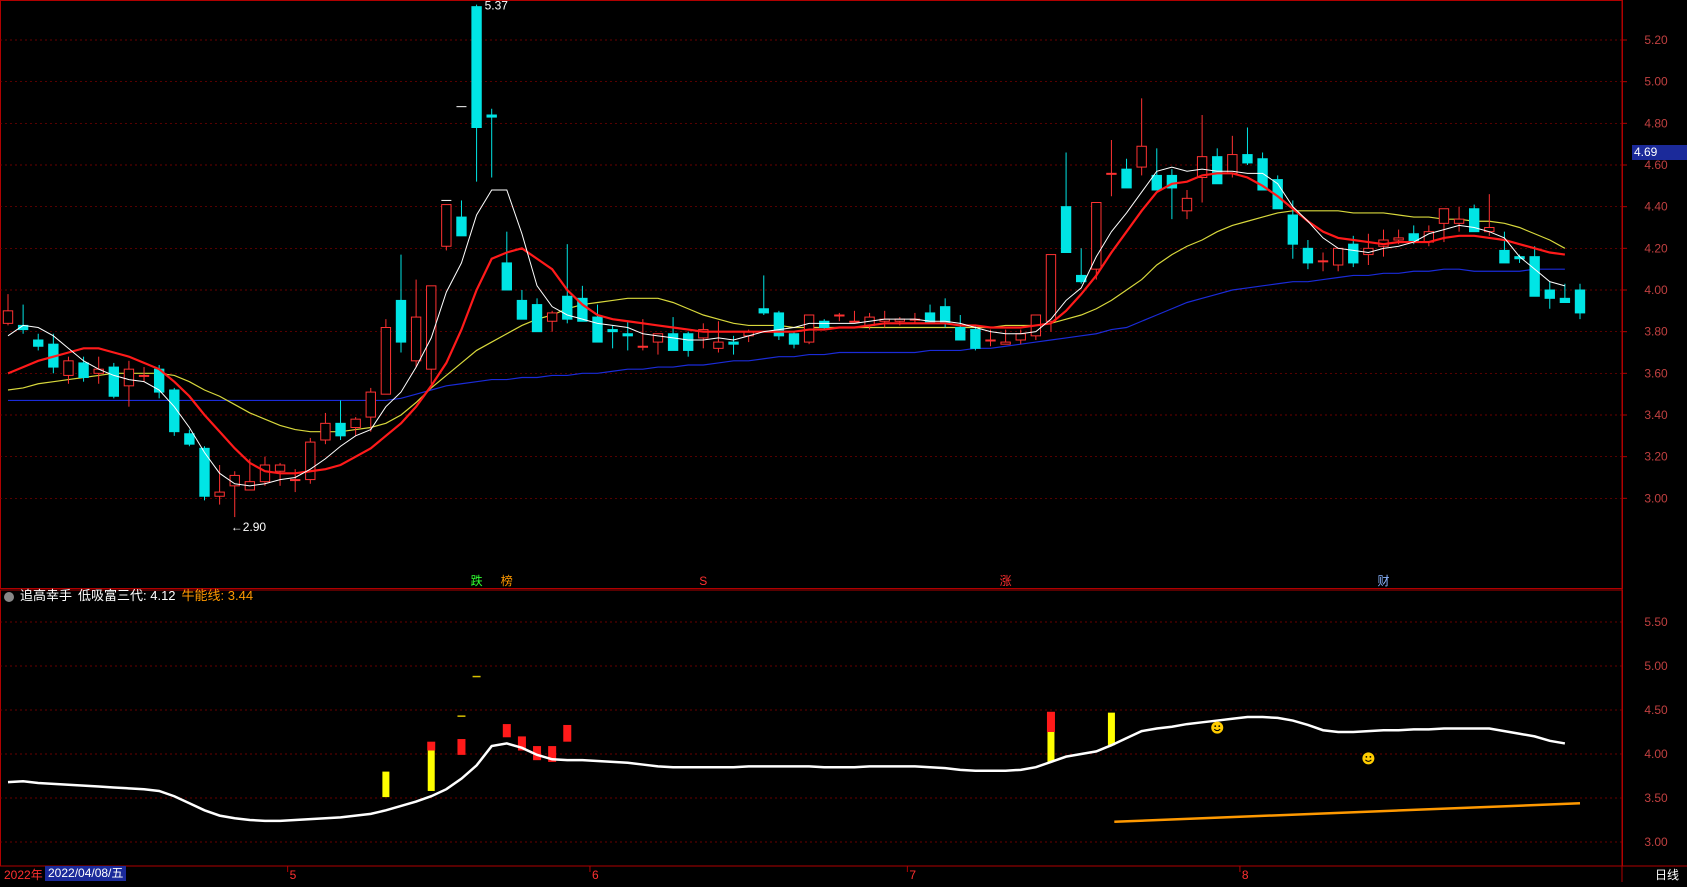 The width and height of the screenshot is (1687, 887). I want to click on sub-y-tick-label: 5.50, so click(1656, 622).